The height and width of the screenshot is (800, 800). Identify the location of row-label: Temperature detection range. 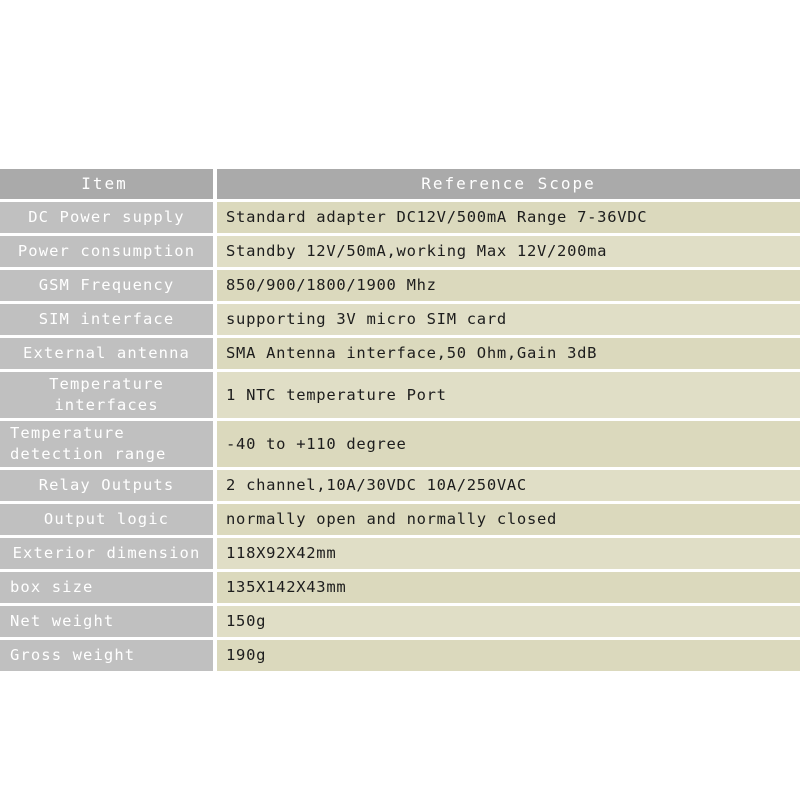
(106, 444).